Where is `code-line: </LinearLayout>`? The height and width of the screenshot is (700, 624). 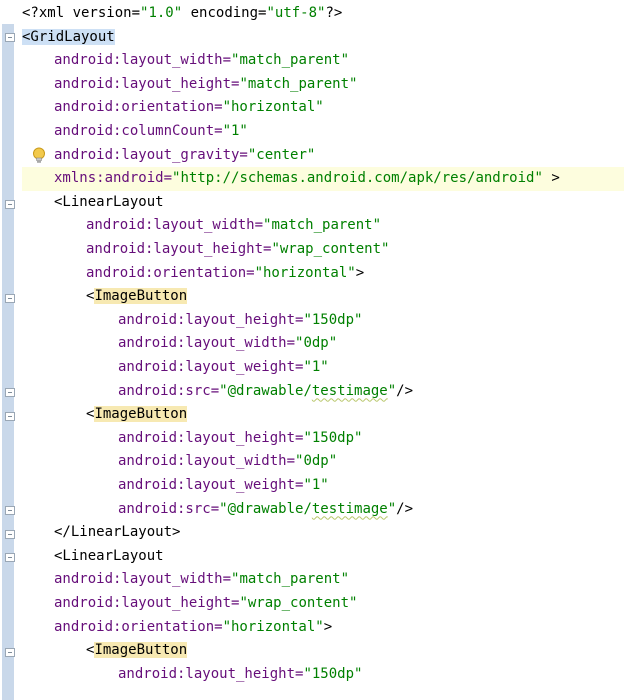
code-line: </LinearLayout> is located at coordinates (101, 533).